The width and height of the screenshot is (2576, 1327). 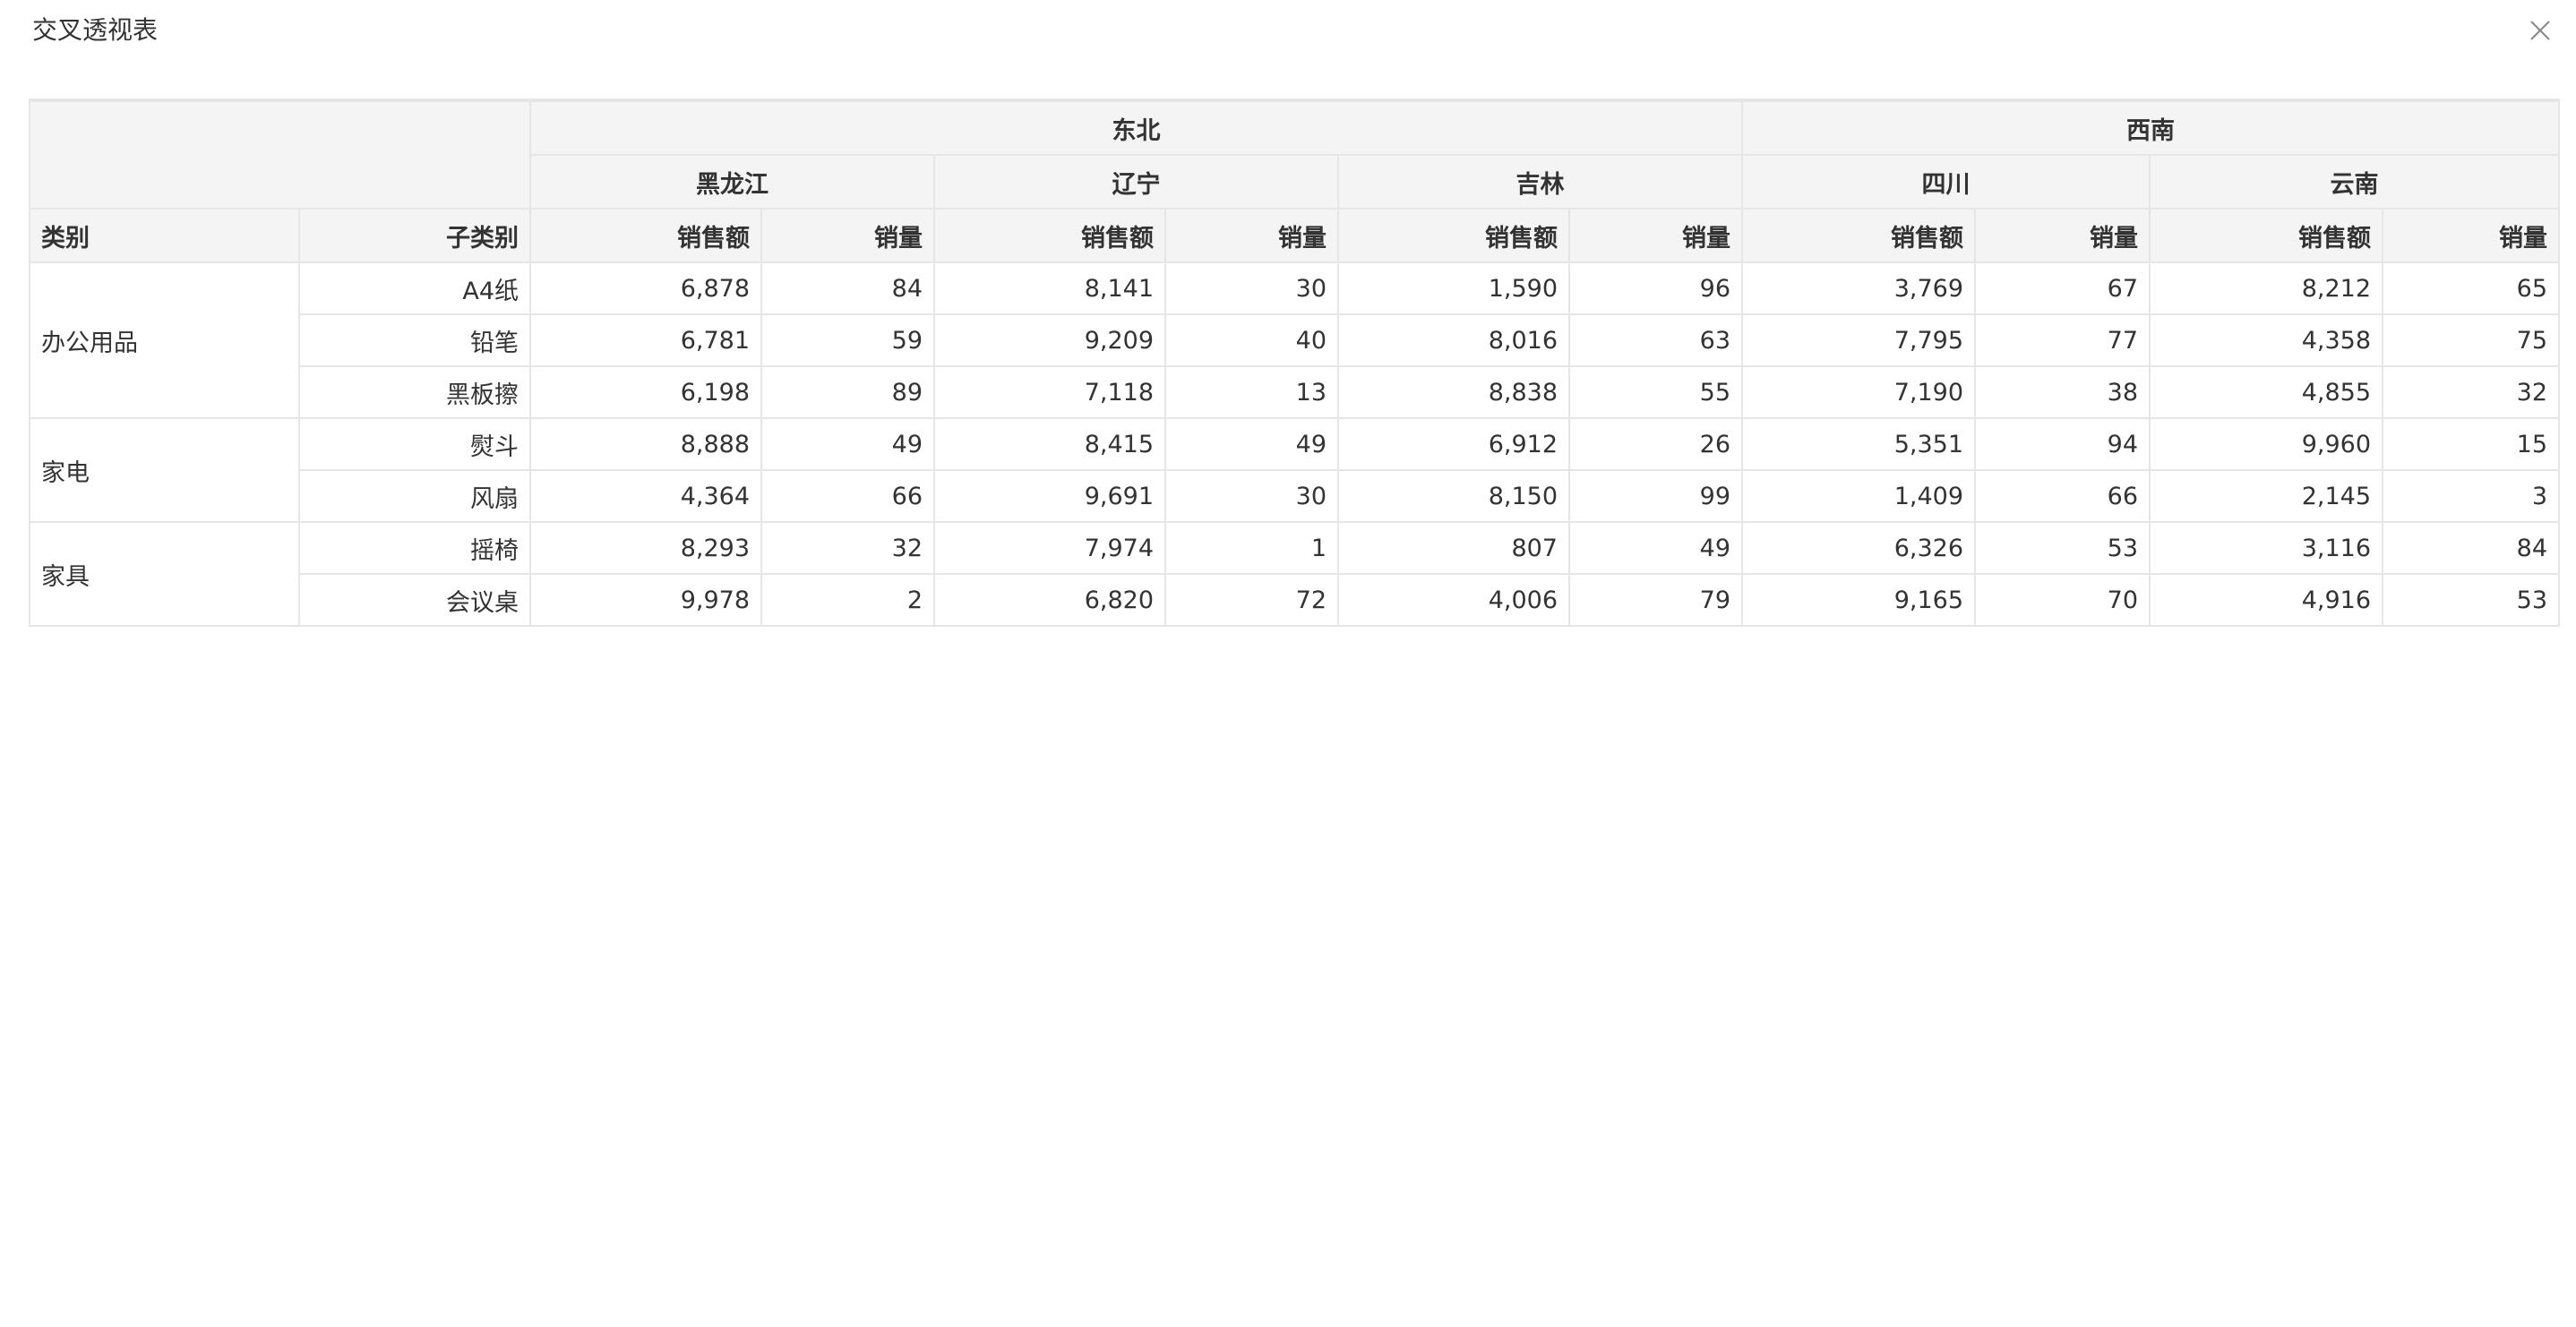 What do you see at coordinates (280, 154) in the screenshot?
I see `corner-cell` at bounding box center [280, 154].